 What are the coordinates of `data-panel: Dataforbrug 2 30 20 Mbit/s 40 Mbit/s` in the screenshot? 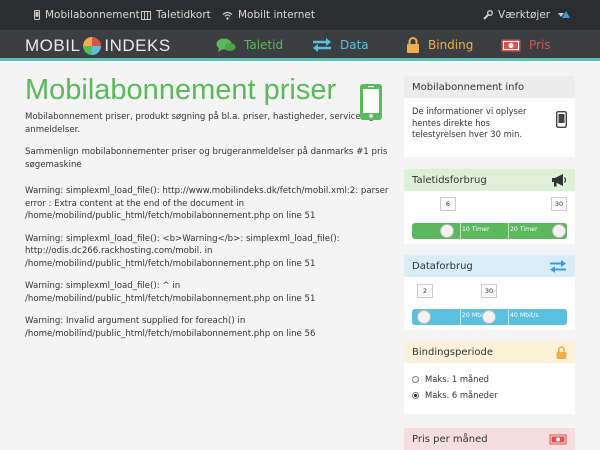 It's located at (489, 292).